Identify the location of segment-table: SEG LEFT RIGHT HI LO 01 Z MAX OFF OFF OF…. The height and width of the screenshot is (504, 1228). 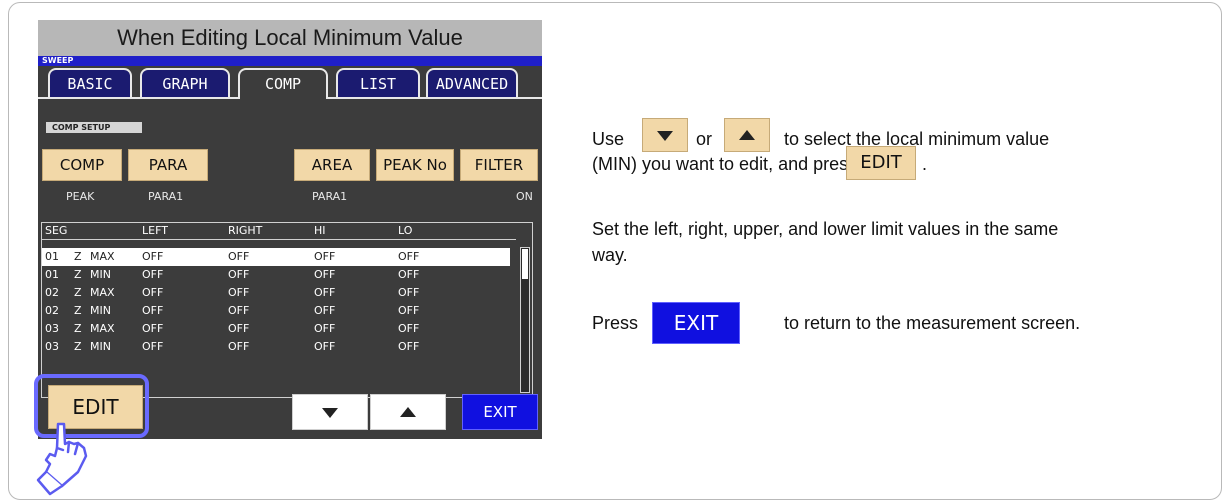
(287, 310).